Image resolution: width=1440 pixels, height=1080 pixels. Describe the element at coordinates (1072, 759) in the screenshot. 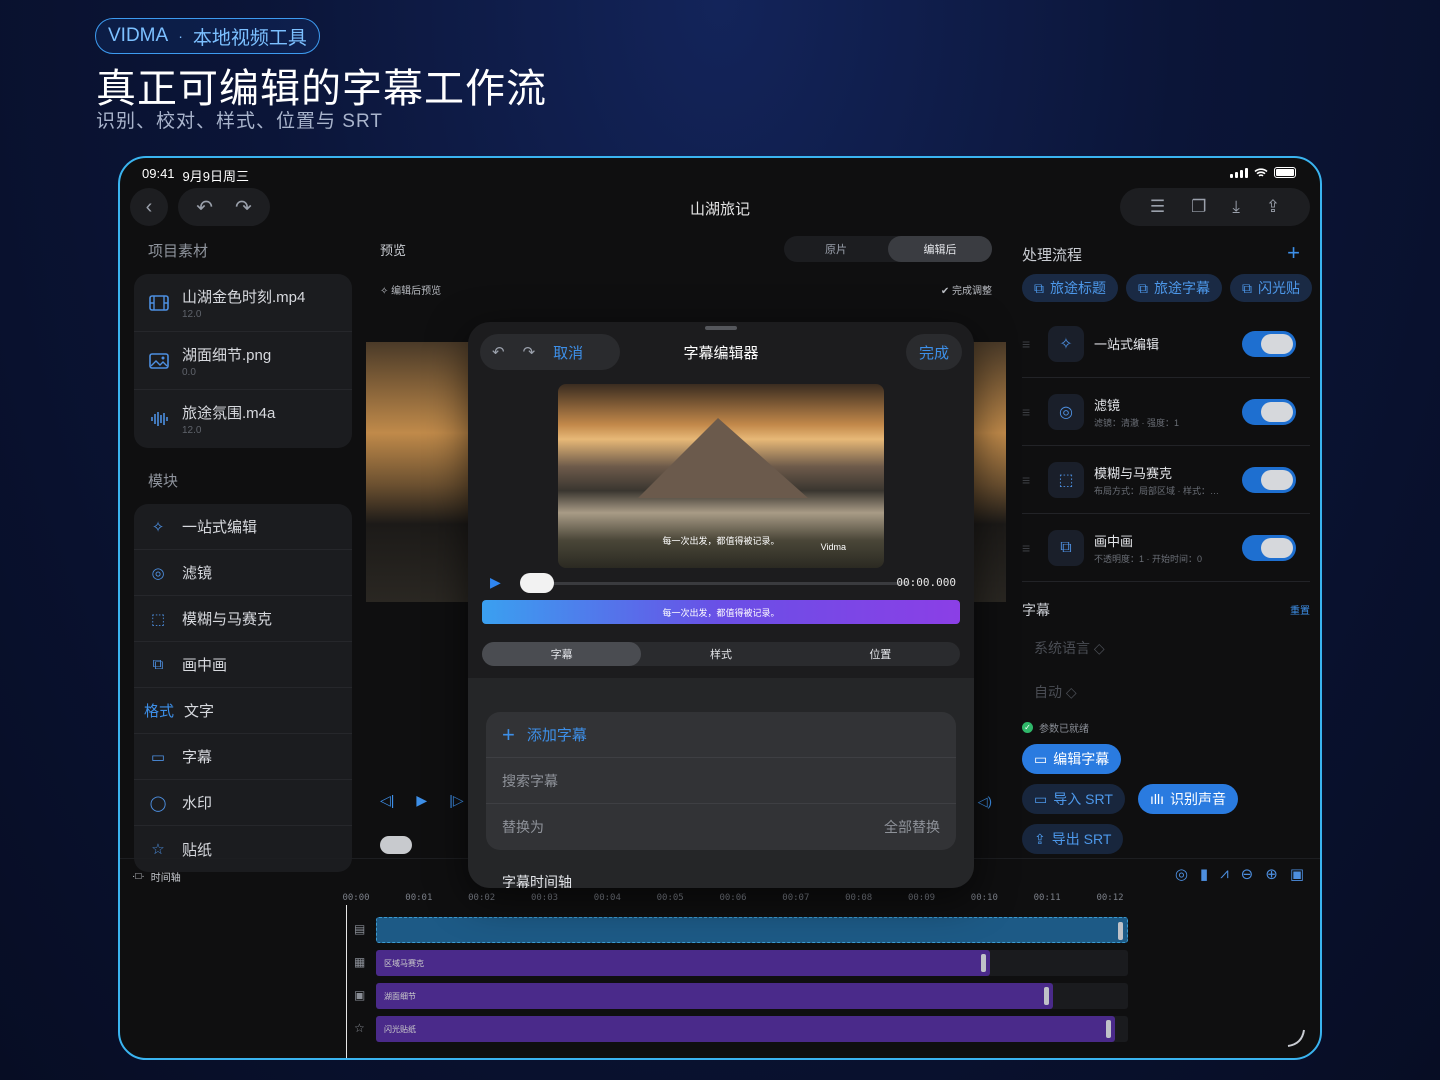

I see `edit-subtitle-button: ▭ 编辑字幕` at that location.